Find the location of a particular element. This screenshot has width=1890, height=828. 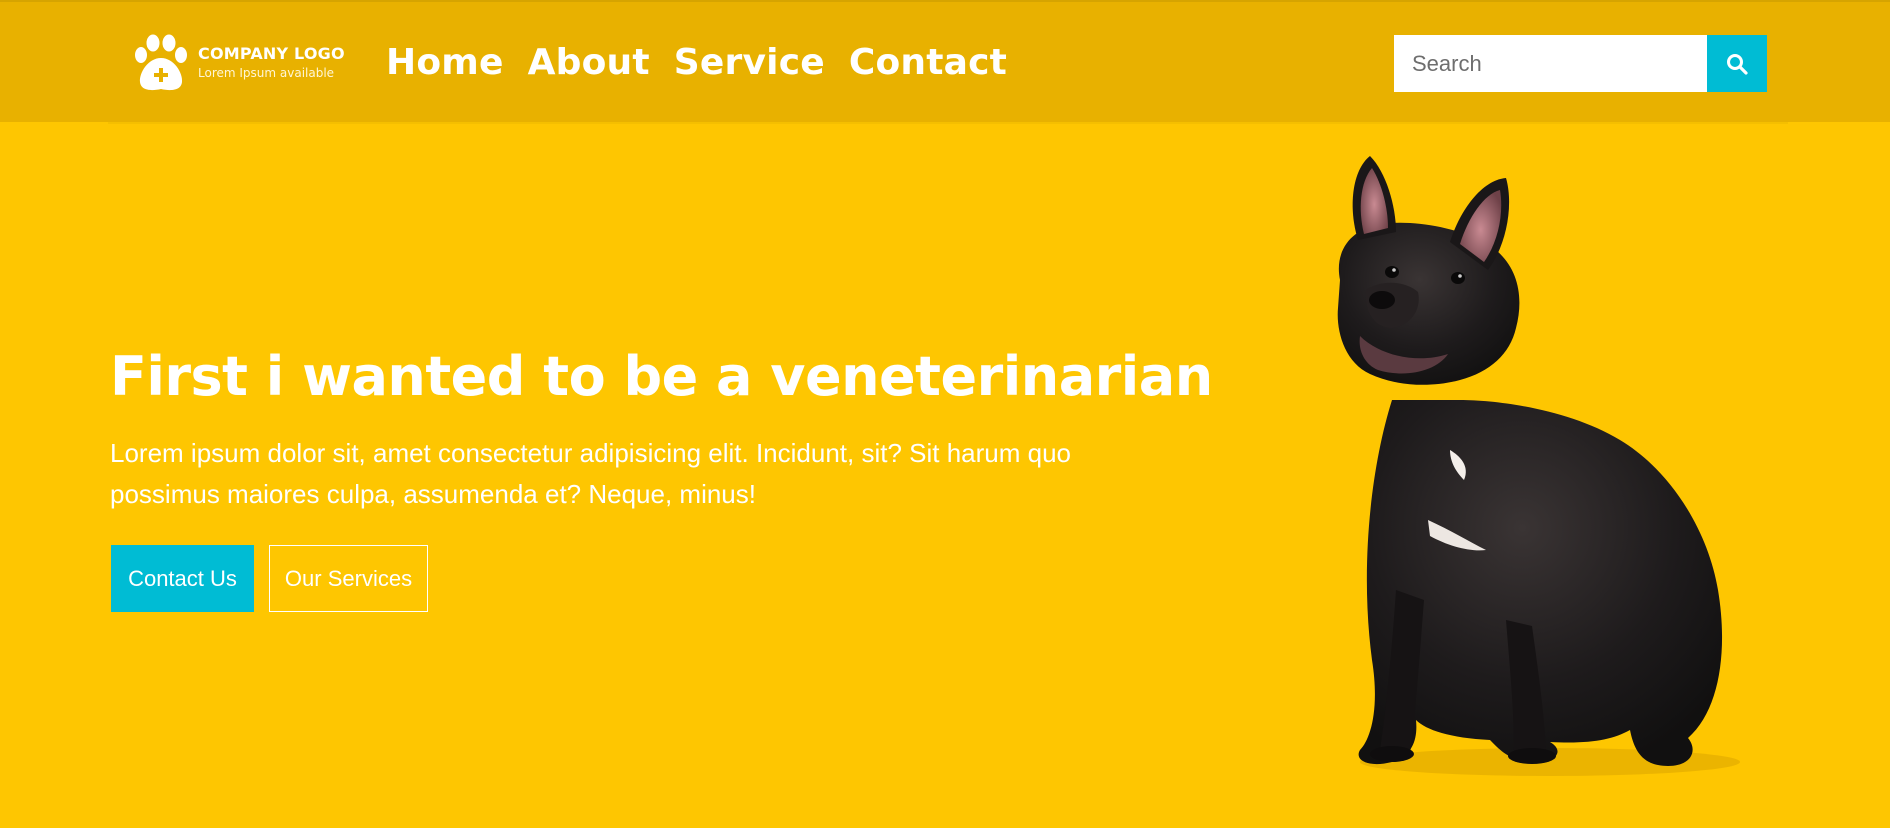

paw-plus-icon is located at coordinates (161, 62).